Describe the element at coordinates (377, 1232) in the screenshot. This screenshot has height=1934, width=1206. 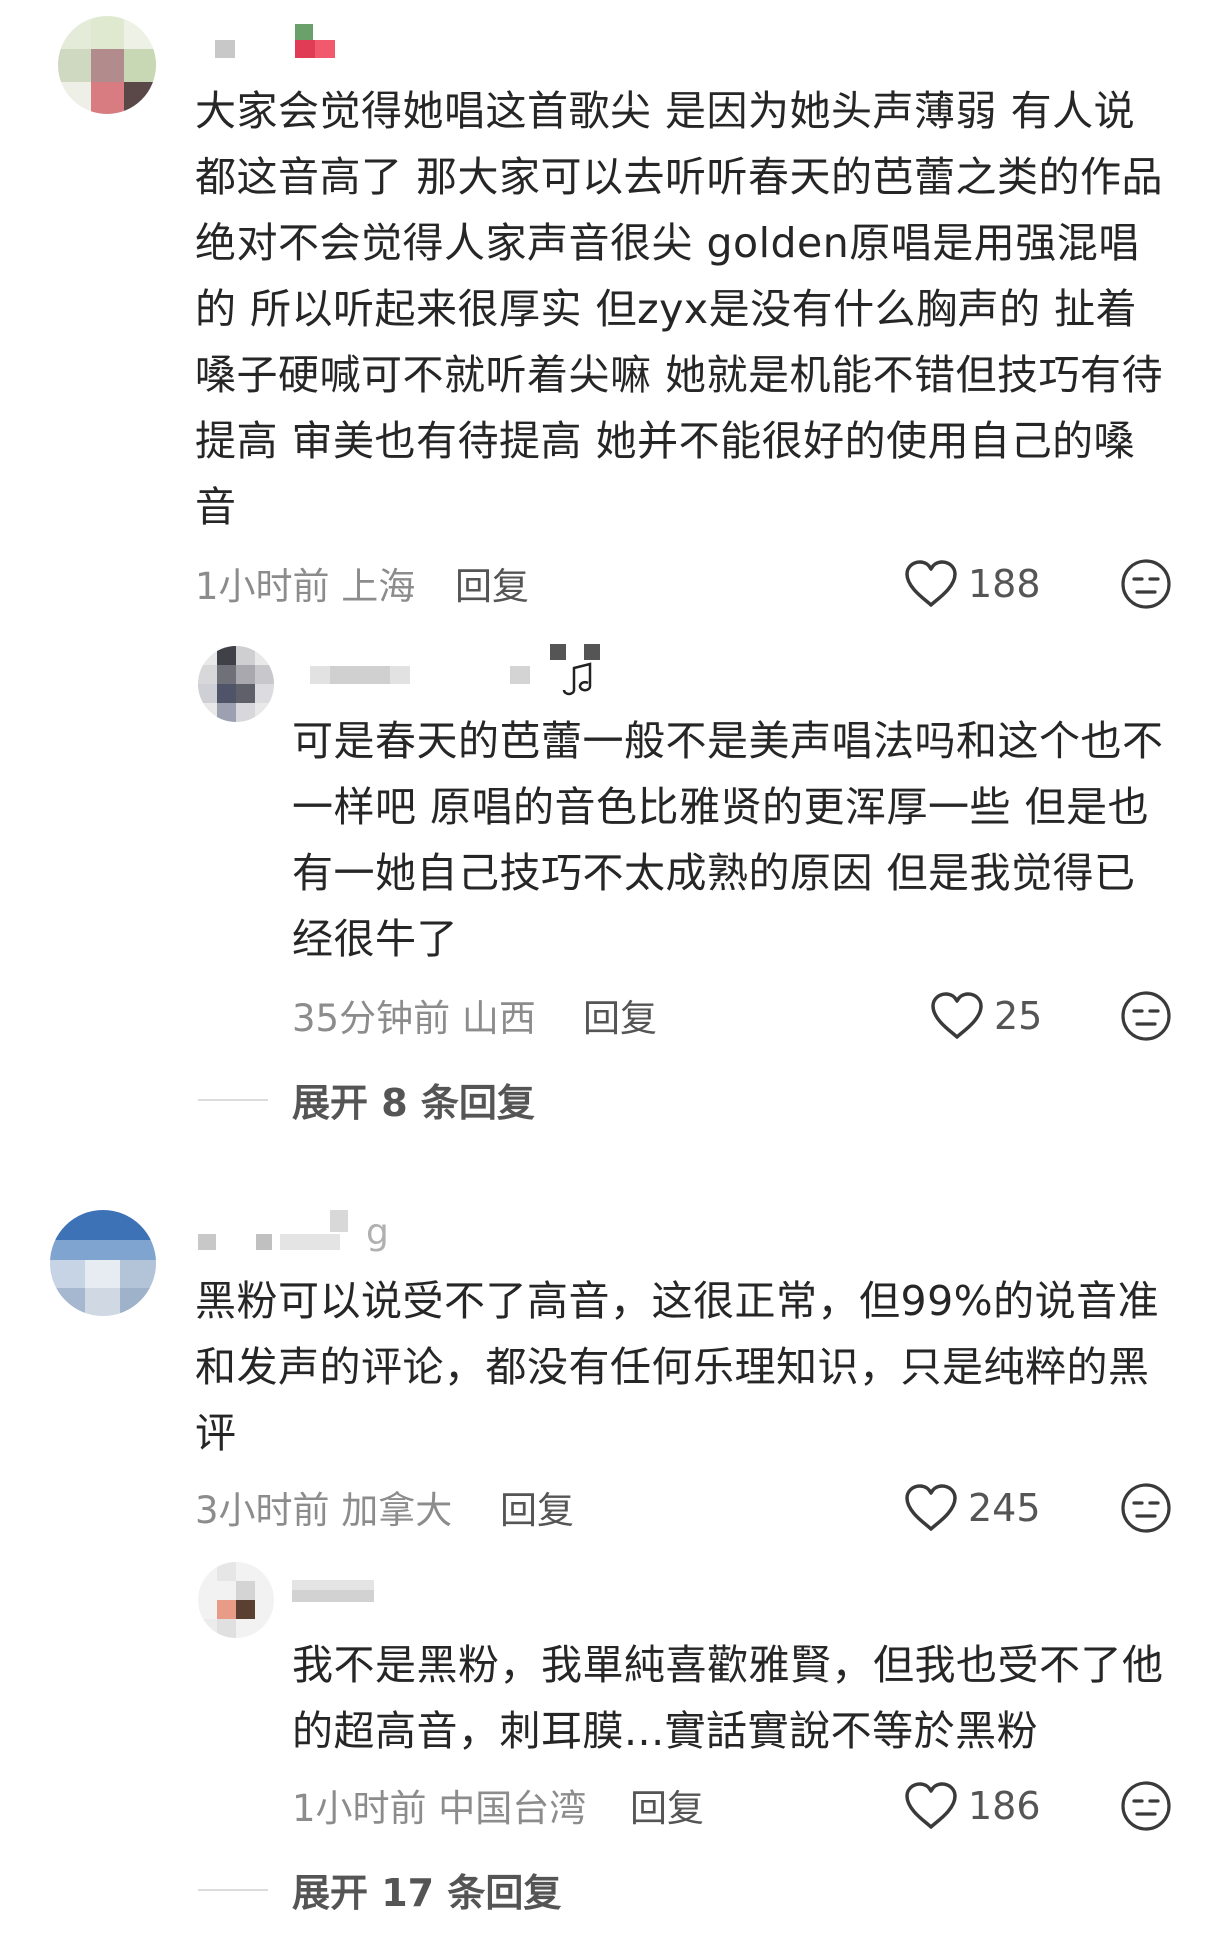
I see `username-partial: g` at that location.